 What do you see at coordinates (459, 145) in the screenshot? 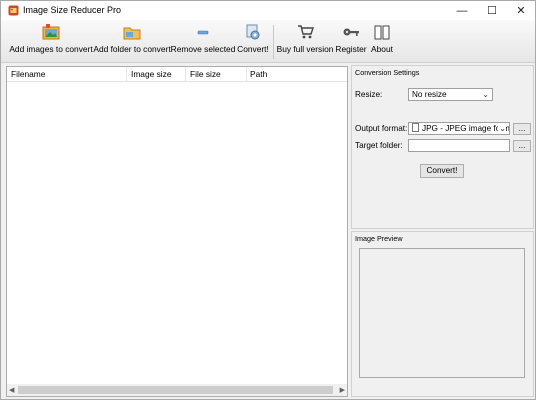
I see `target-folder-input` at bounding box center [459, 145].